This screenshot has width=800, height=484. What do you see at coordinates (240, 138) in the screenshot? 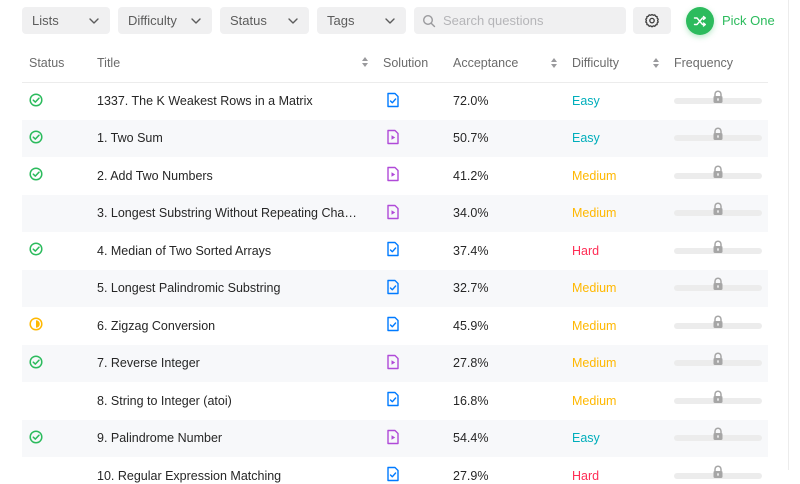
I see `problem-title-link: 1. Two Sum` at bounding box center [240, 138].